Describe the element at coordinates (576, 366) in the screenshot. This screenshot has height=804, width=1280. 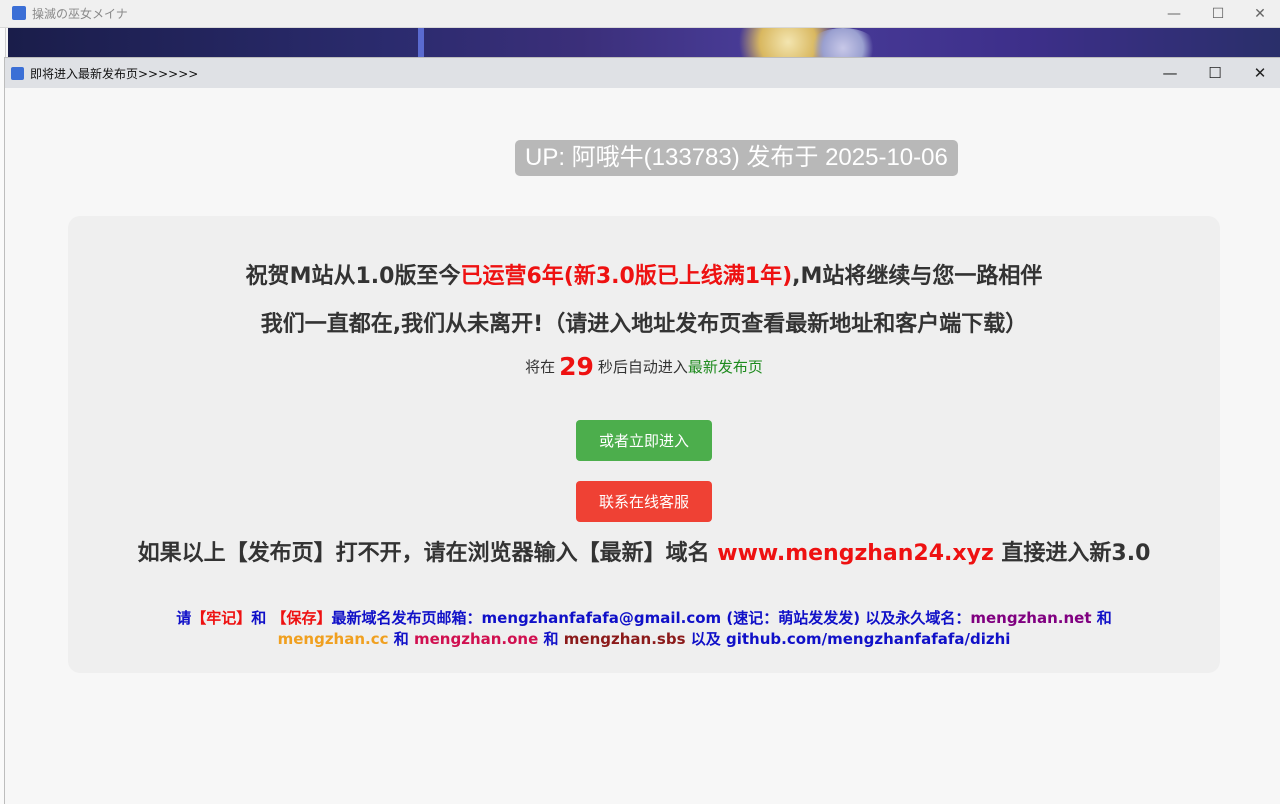
I see `countdown-seconds: 29` at that location.